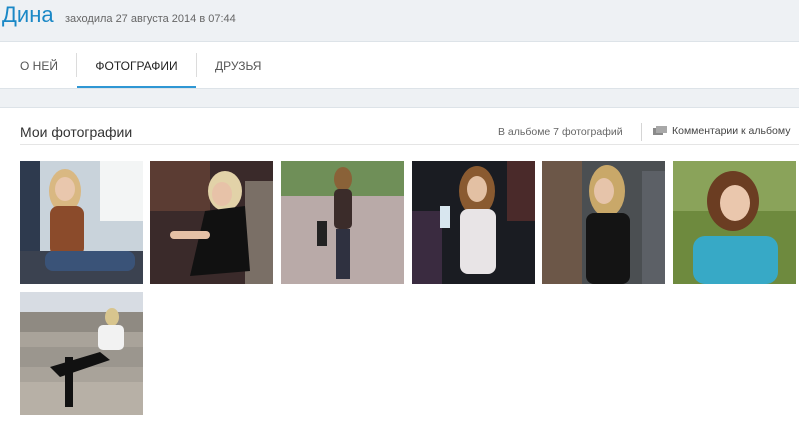  Describe the element at coordinates (409, 144) in the screenshot. I see `section-underline` at that location.